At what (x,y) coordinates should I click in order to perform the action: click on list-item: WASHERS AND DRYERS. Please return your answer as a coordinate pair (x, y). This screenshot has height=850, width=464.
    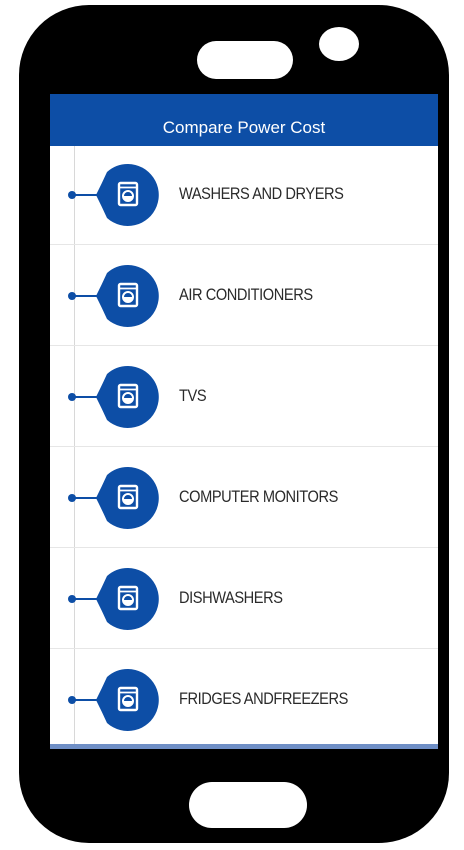
    Looking at the image, I should click on (244, 195).